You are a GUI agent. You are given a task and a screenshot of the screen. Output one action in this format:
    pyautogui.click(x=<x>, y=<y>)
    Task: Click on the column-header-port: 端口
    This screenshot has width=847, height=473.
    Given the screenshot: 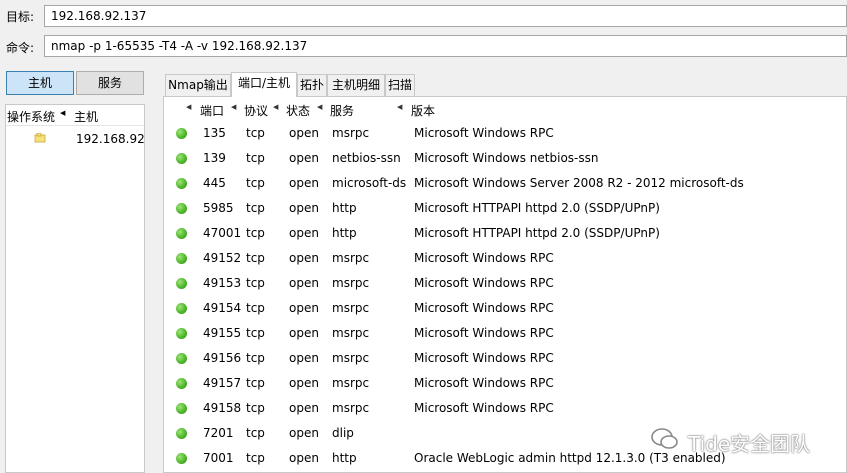 What is the action you would take?
    pyautogui.click(x=212, y=110)
    